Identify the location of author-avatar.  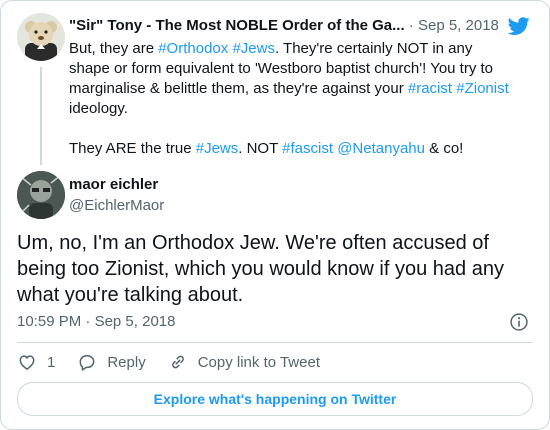
(41, 195).